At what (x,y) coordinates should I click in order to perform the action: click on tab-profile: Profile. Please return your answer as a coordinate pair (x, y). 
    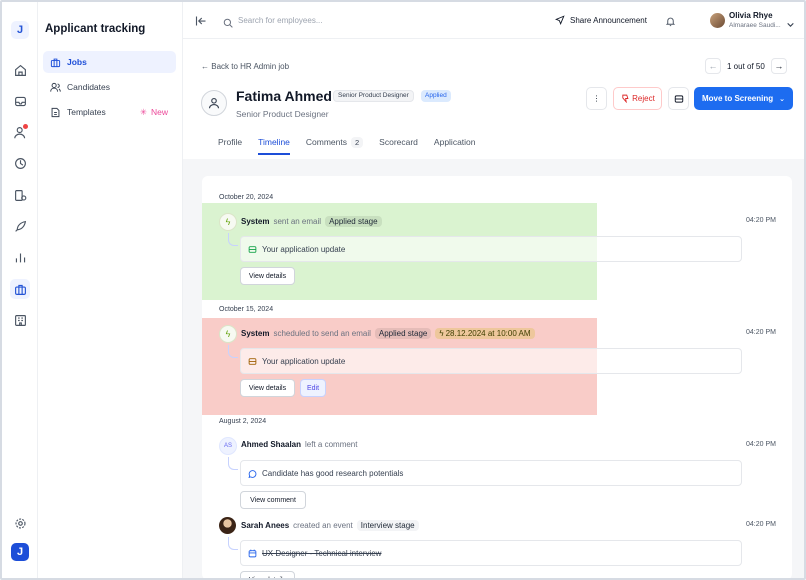
    Looking at the image, I should click on (230, 146).